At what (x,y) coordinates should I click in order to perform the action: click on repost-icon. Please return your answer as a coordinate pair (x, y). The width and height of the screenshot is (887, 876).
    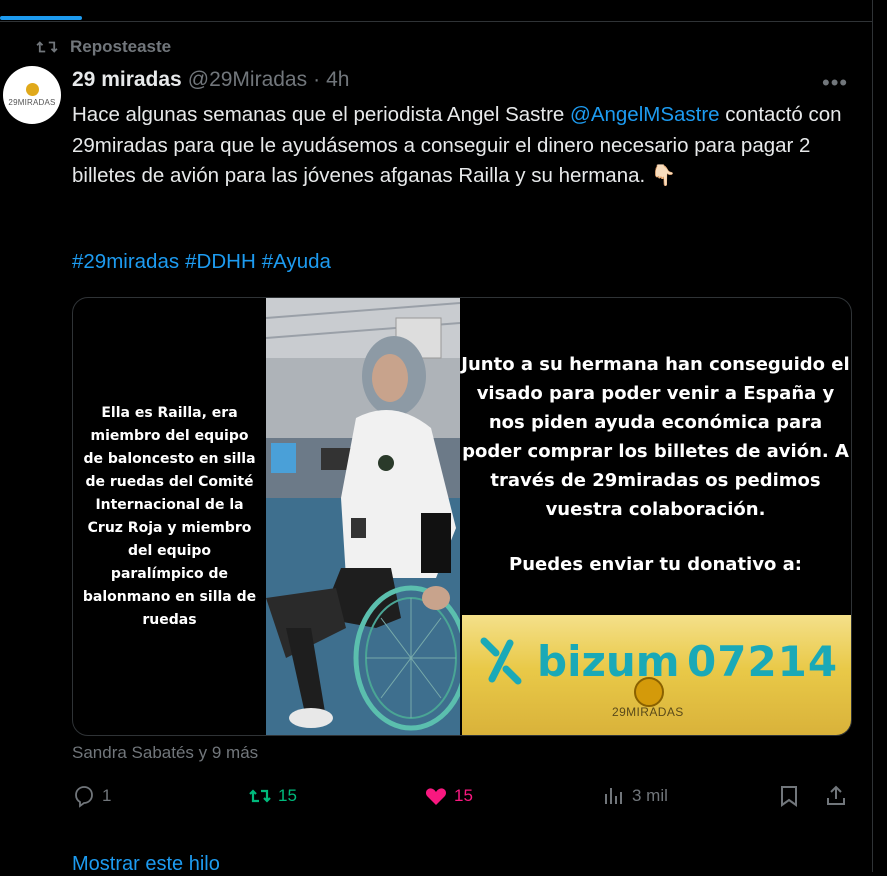
    Looking at the image, I should click on (47, 47).